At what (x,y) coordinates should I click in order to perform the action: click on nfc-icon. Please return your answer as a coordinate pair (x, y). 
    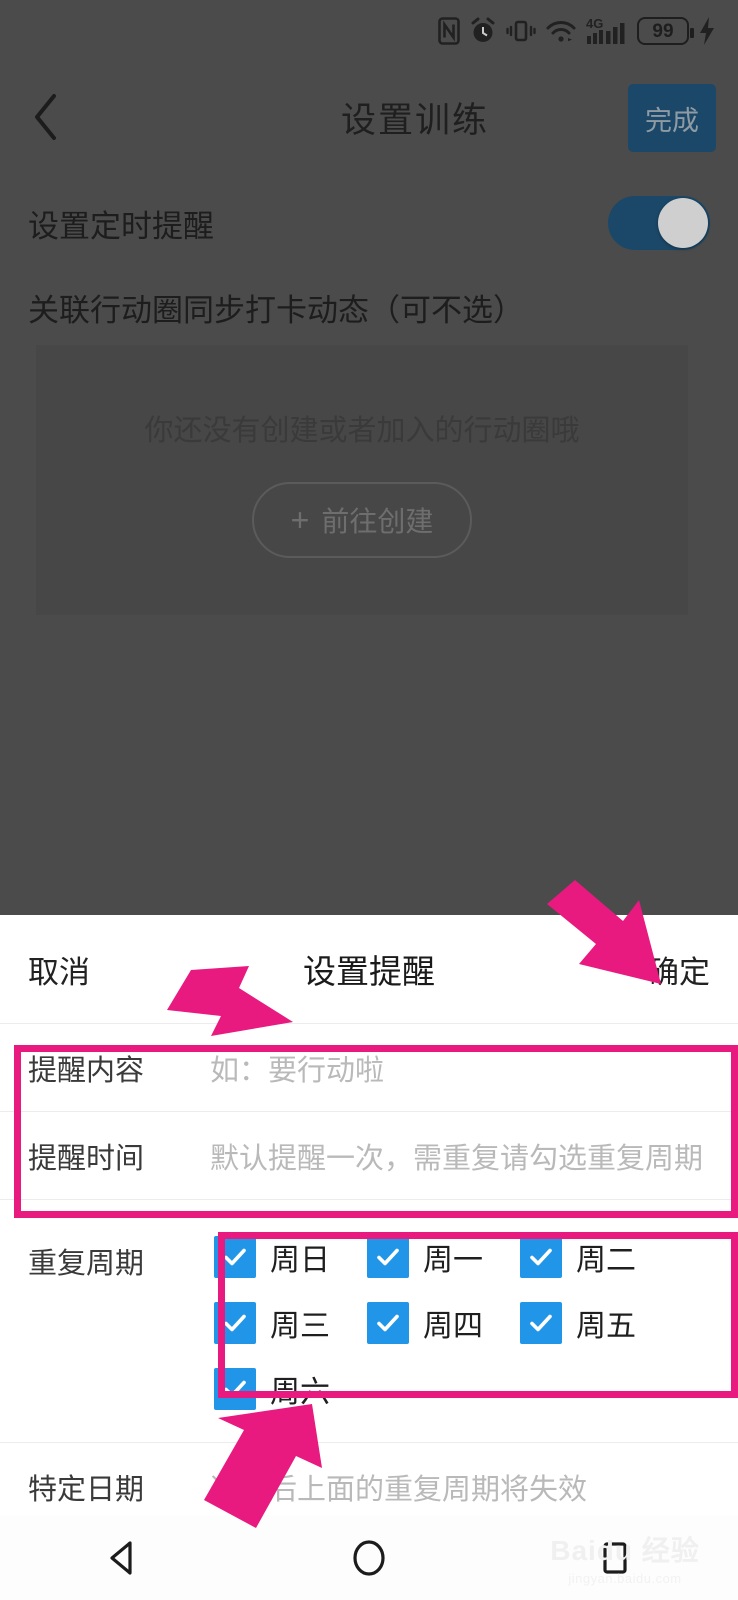
    Looking at the image, I should click on (449, 31).